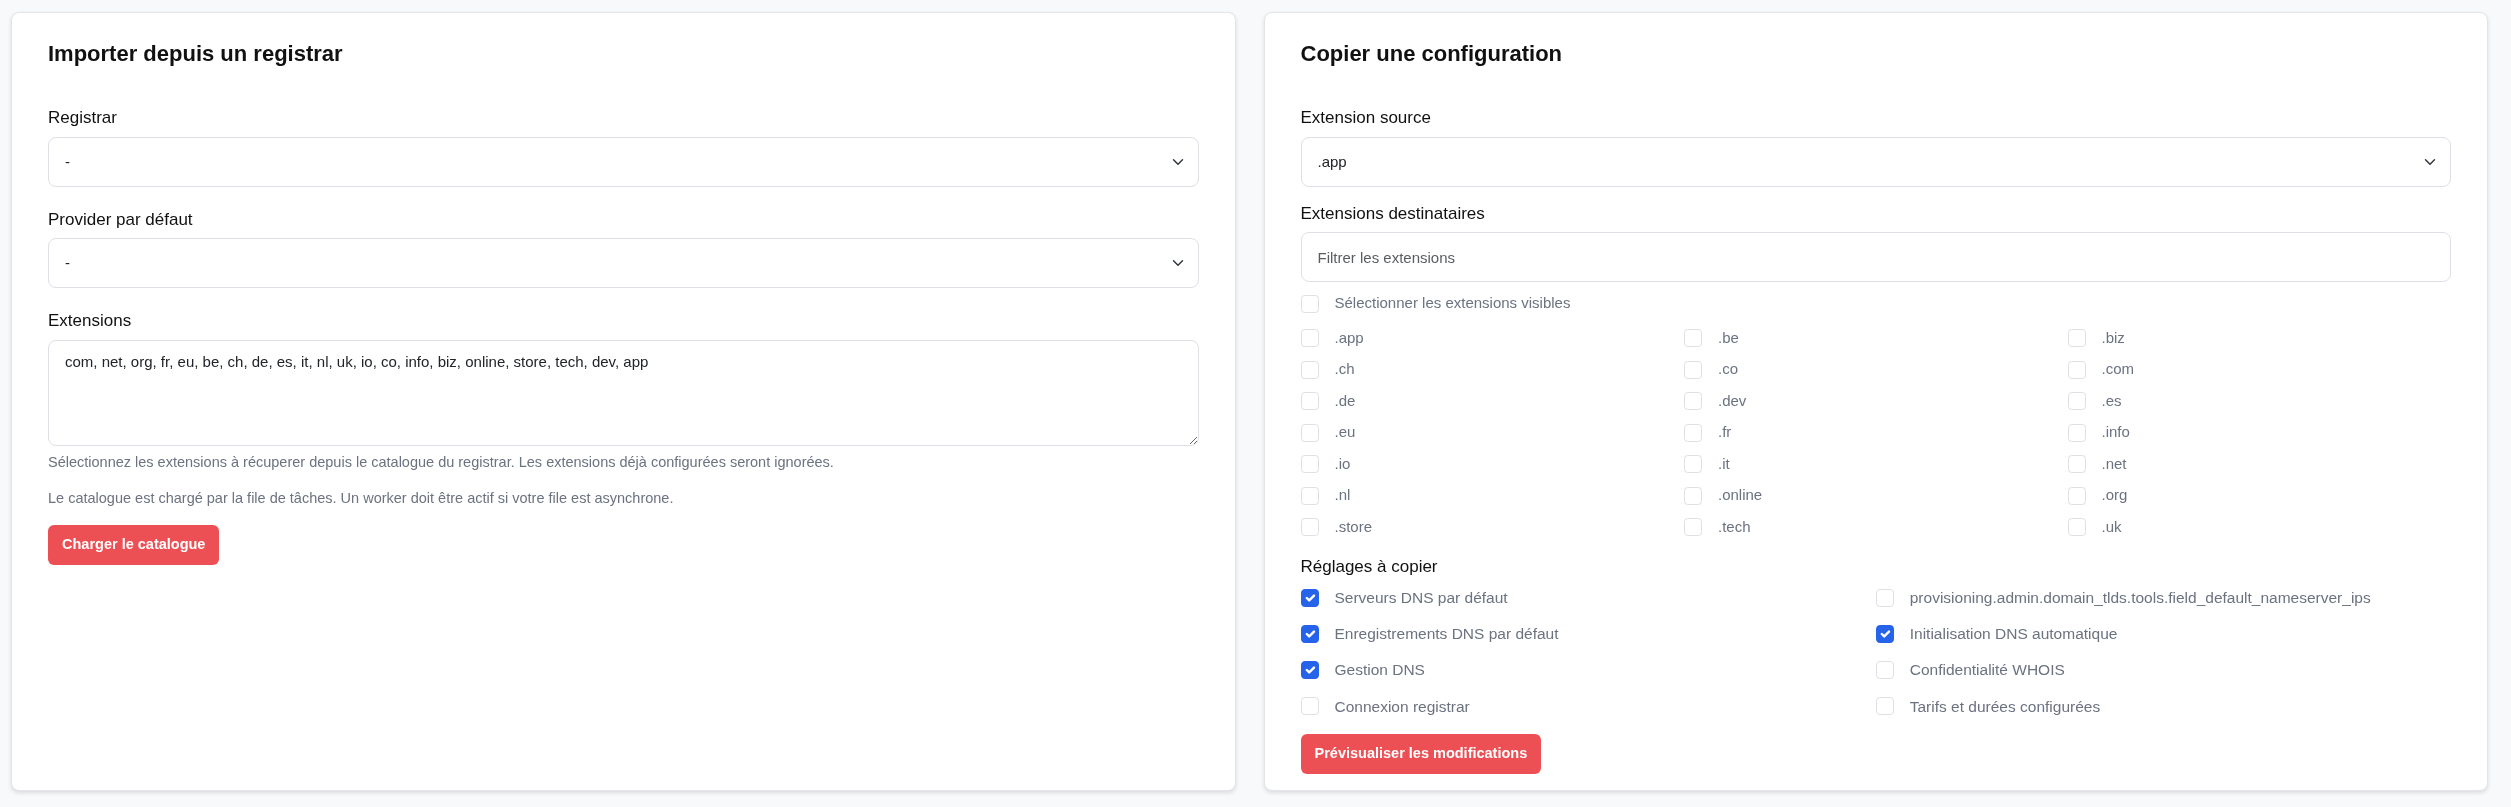  Describe the element at coordinates (1369, 567) in the screenshot. I see `section-label: Réglages à copier` at that location.